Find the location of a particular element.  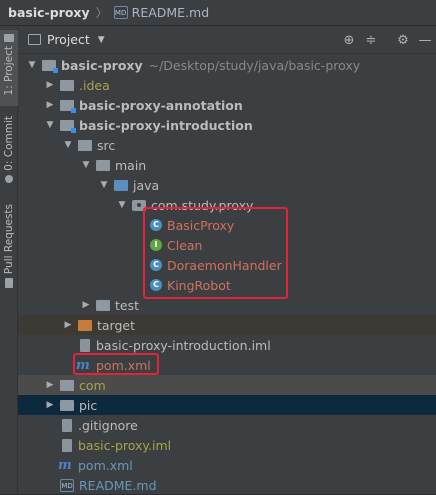

tree-row: basic-proxy-introduction.iml is located at coordinates (227, 345).